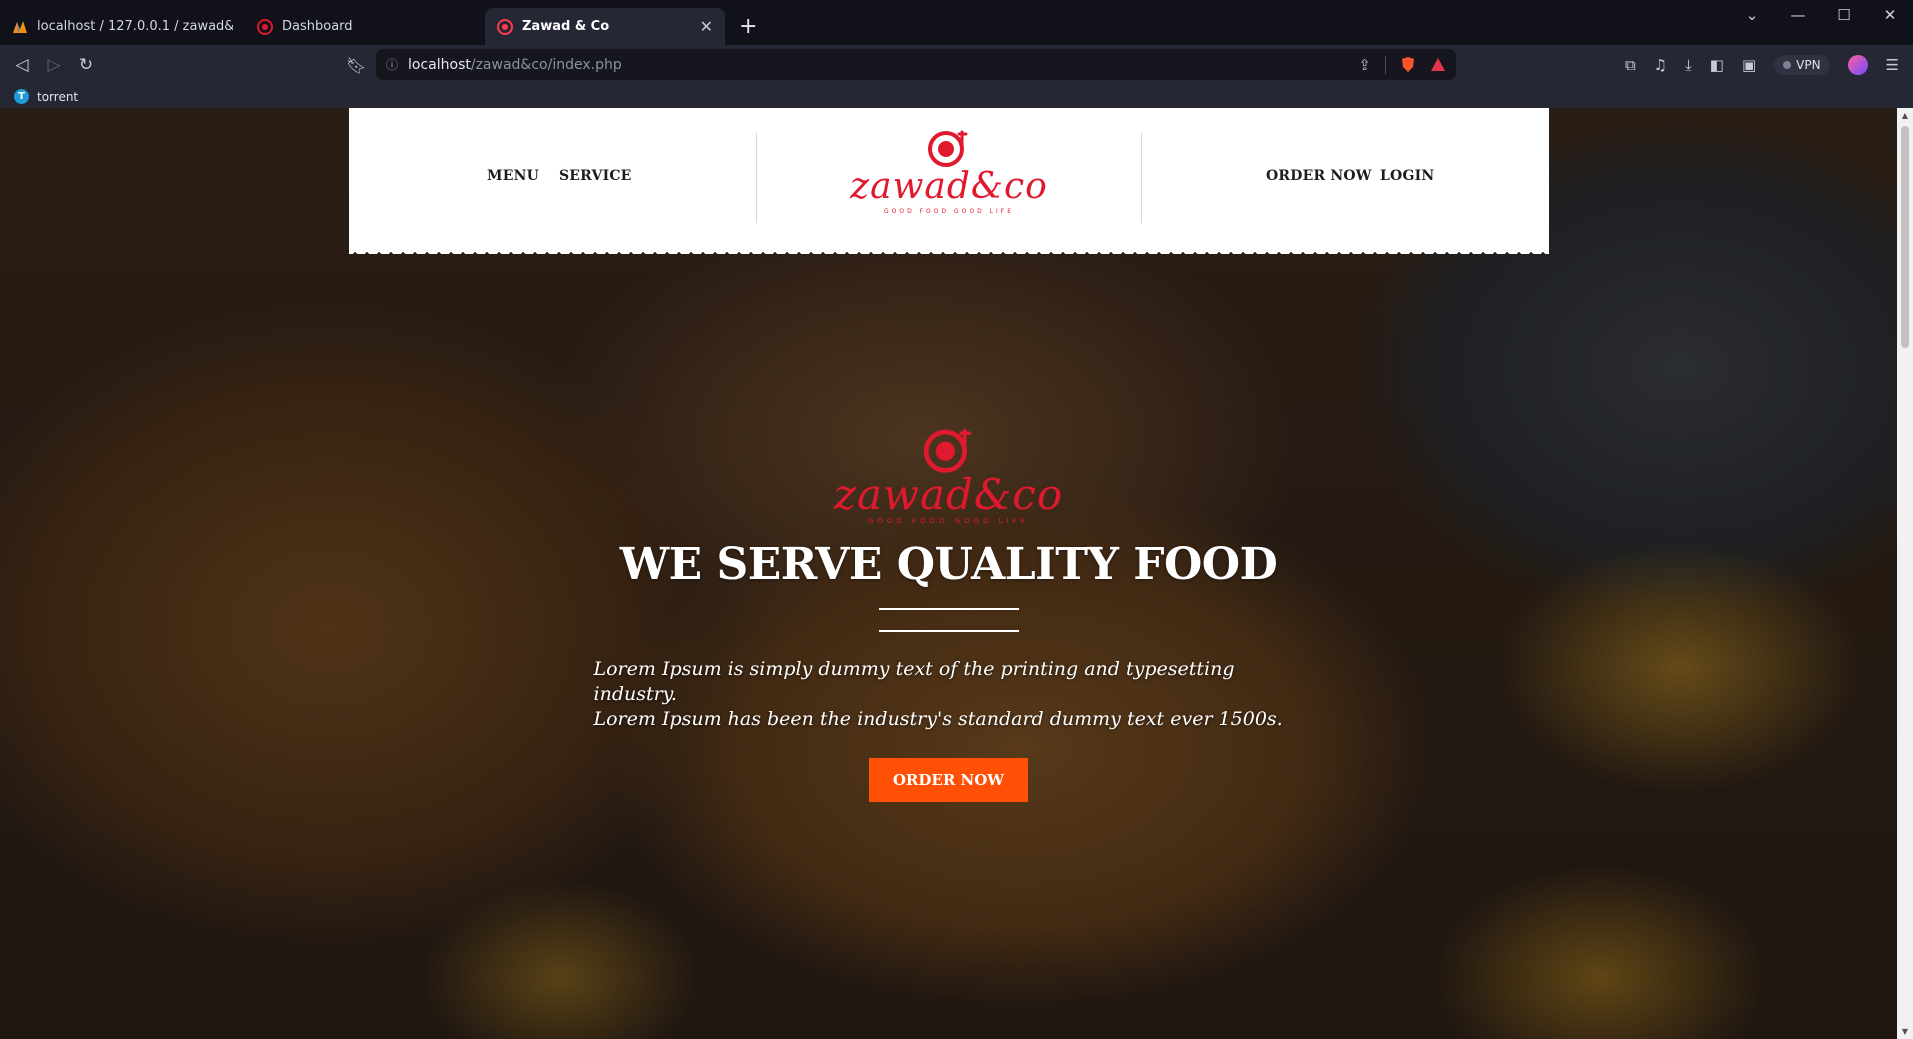  What do you see at coordinates (748, 26) in the screenshot?
I see `new-tab-button: +` at bounding box center [748, 26].